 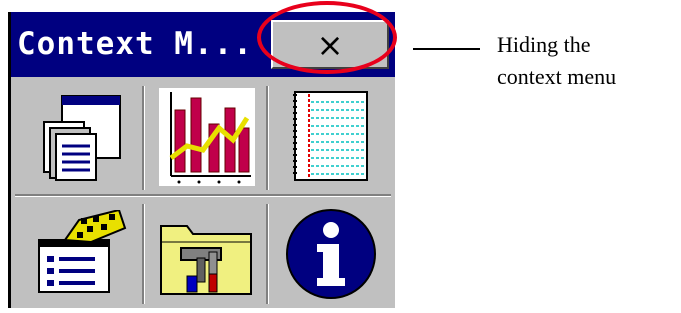 What do you see at coordinates (446, 49) in the screenshot?
I see `callout-line` at bounding box center [446, 49].